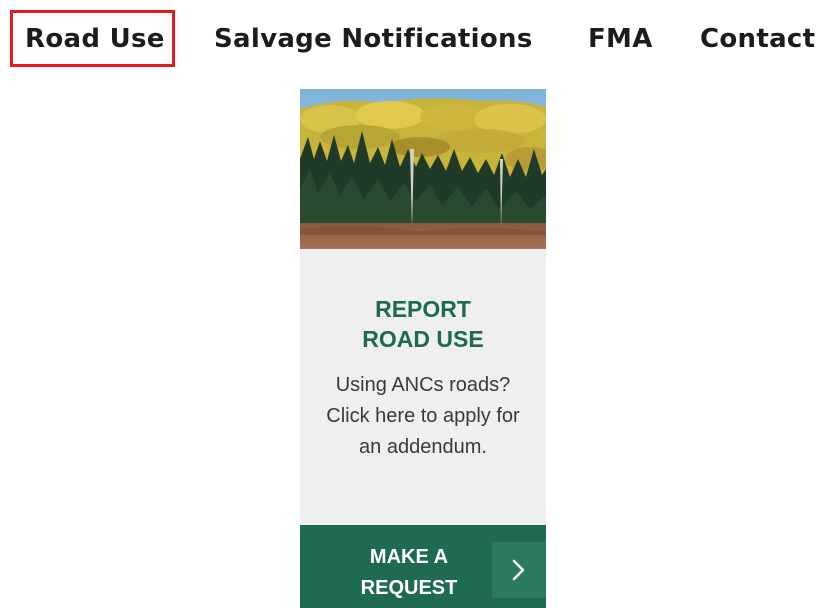 The image size is (821, 608). I want to click on arrow-box, so click(519, 570).